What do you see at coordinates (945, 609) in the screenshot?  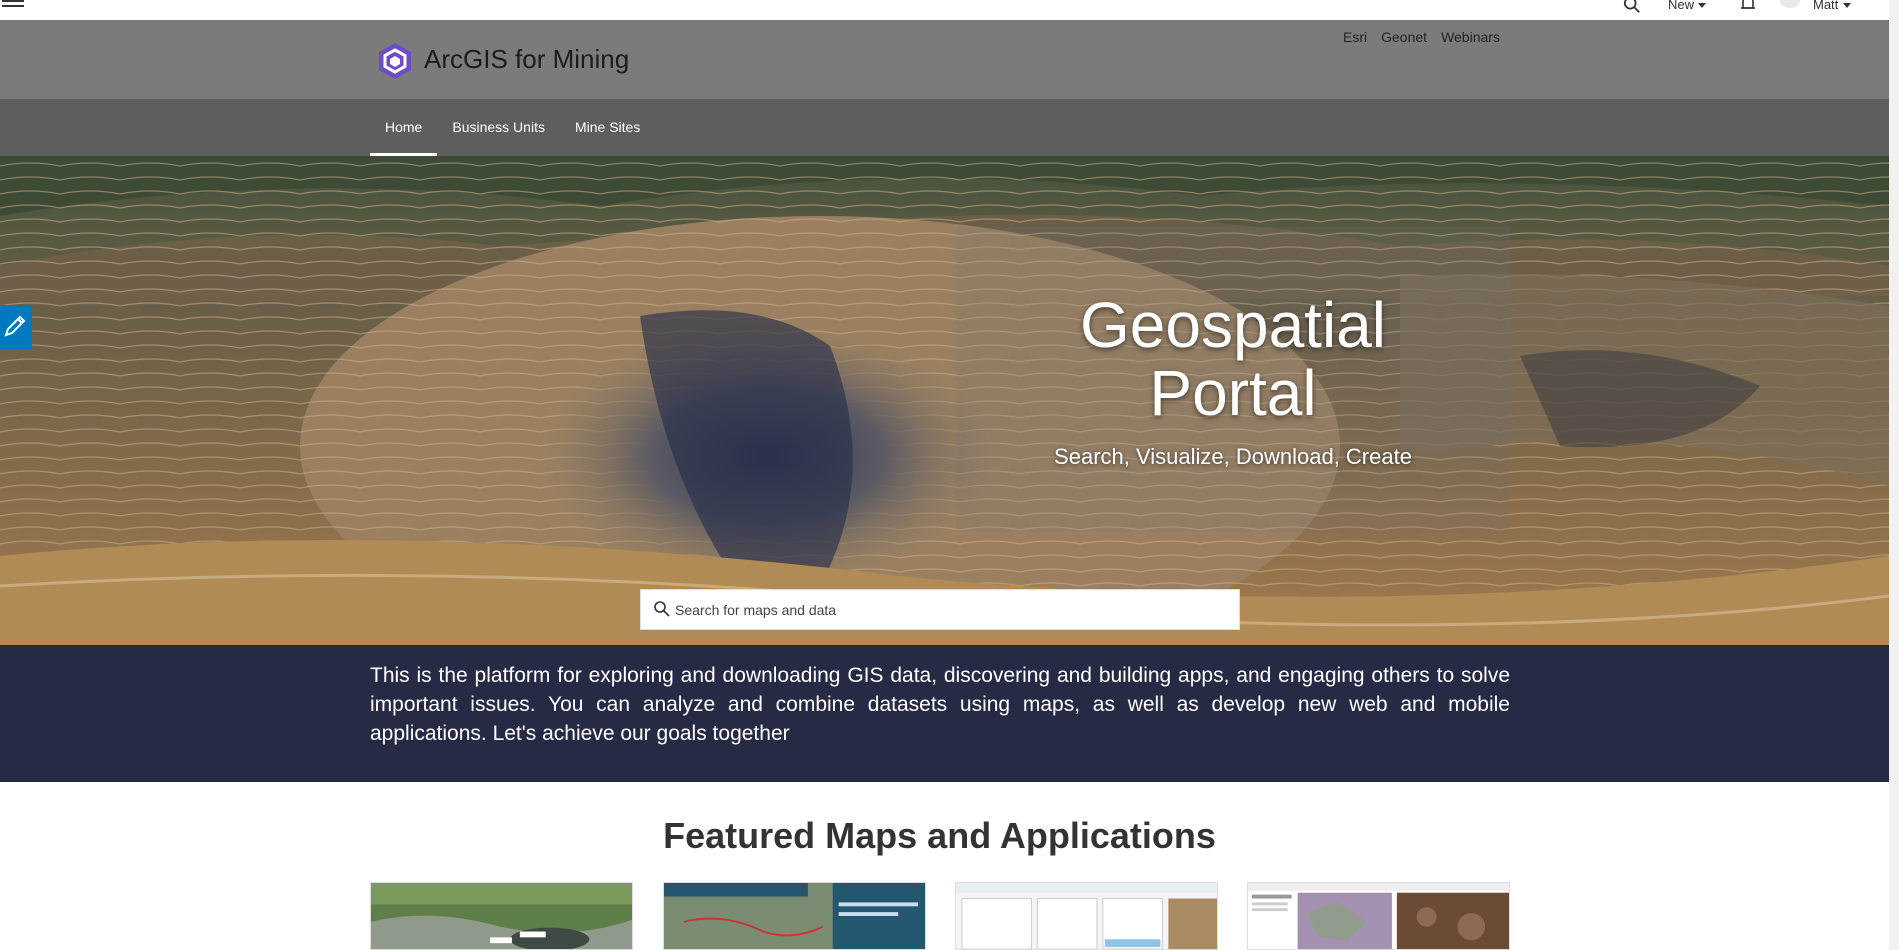 I see `search-input` at bounding box center [945, 609].